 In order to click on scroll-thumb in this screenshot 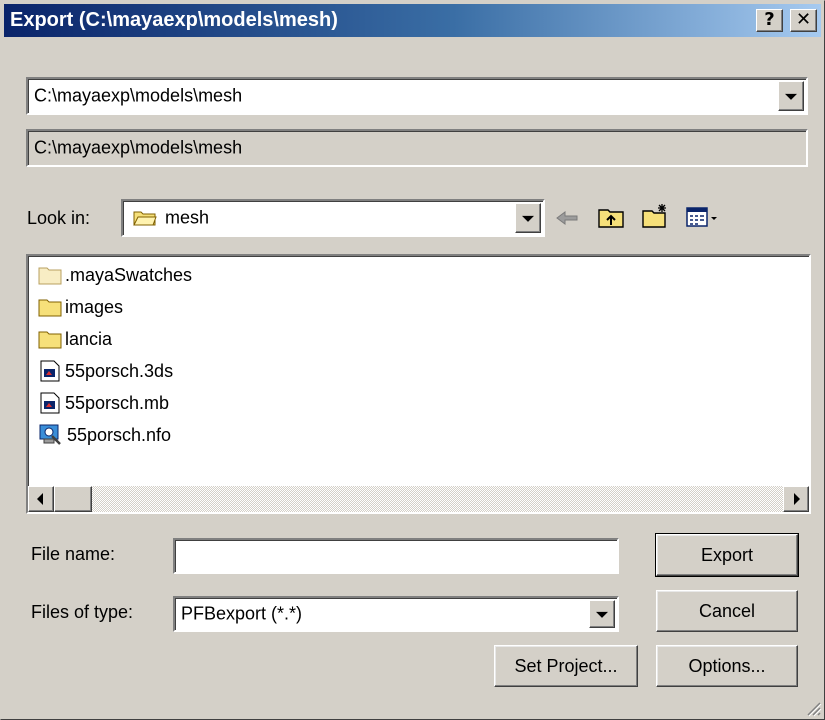, I will do `click(73, 499)`.